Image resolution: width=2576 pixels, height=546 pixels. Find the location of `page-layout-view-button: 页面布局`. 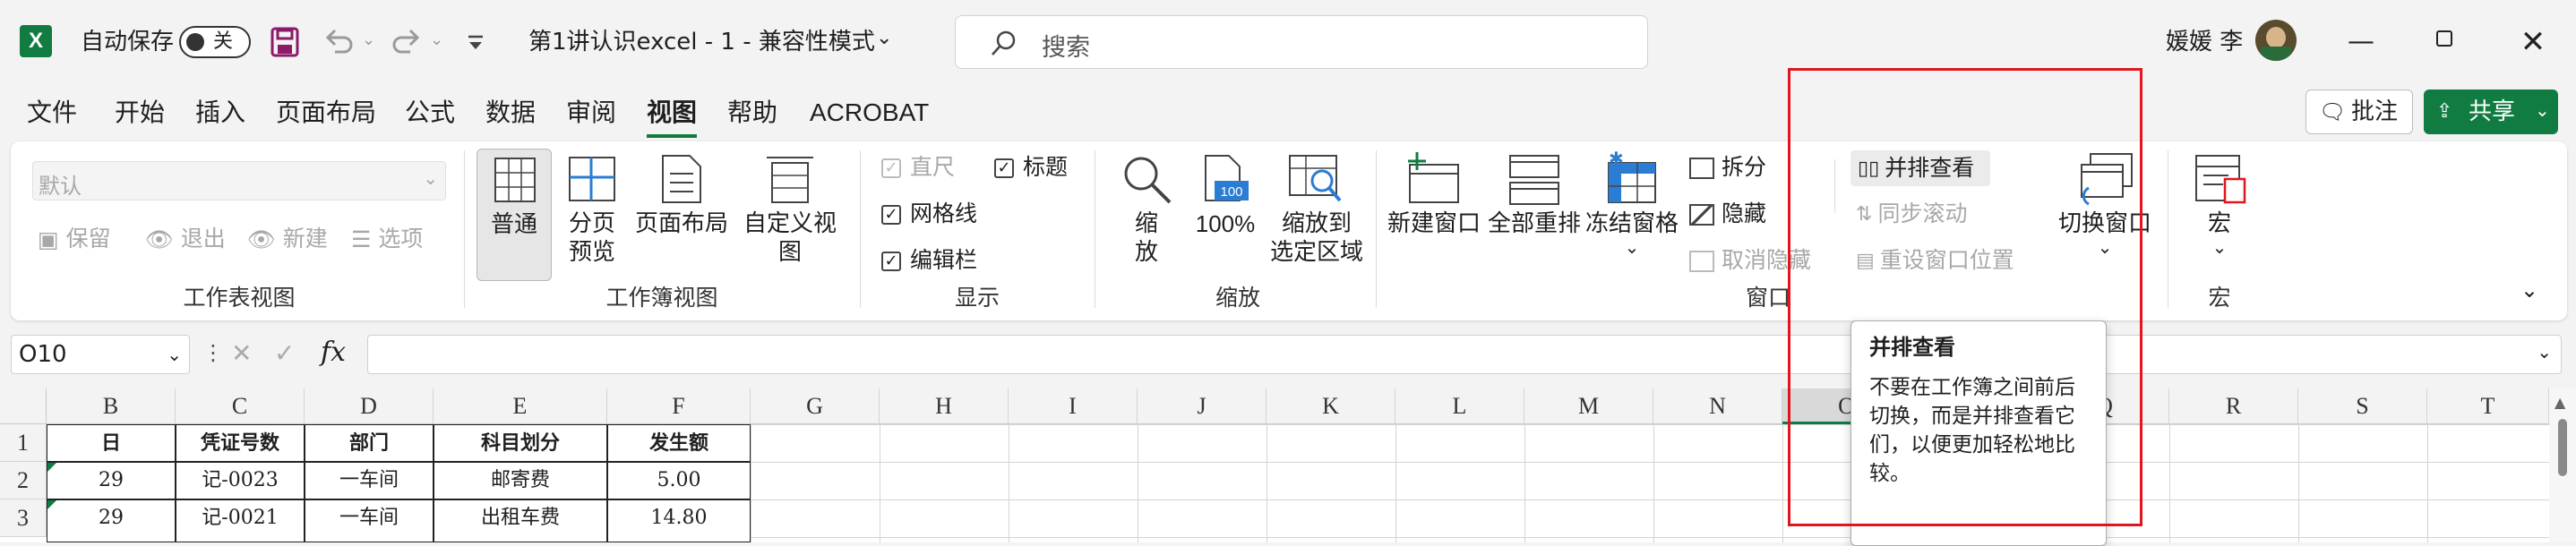

page-layout-view-button: 页面布局 is located at coordinates (681, 215).